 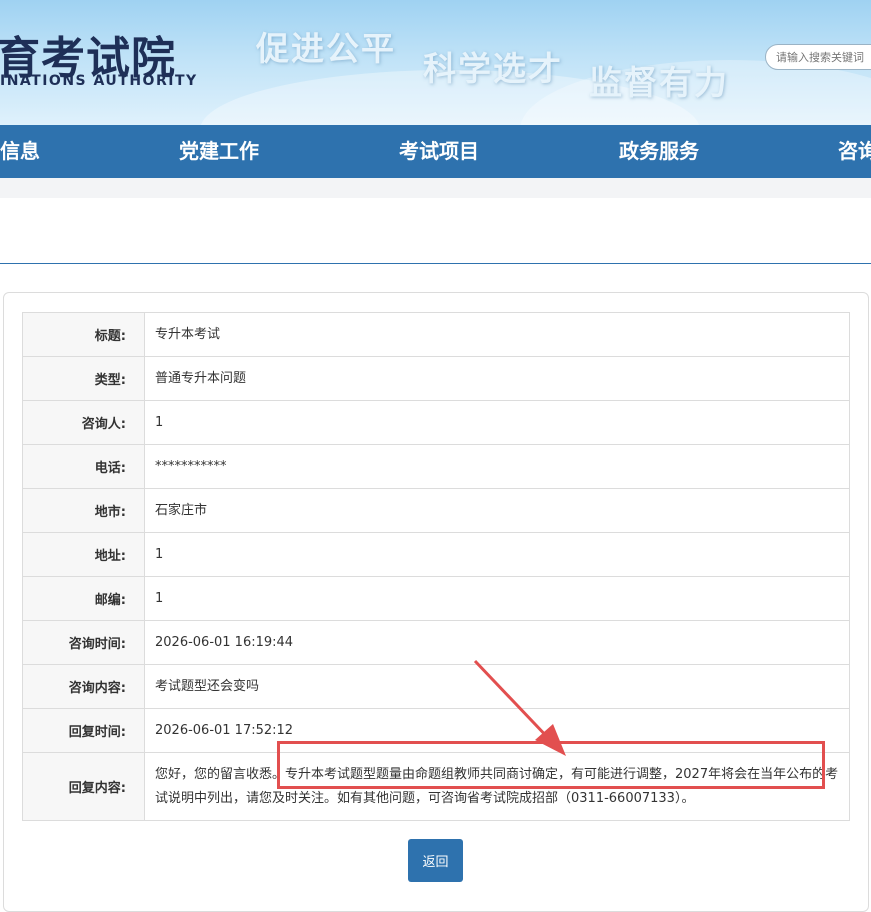 I want to click on field-label: 回复时间:, so click(x=83, y=730).